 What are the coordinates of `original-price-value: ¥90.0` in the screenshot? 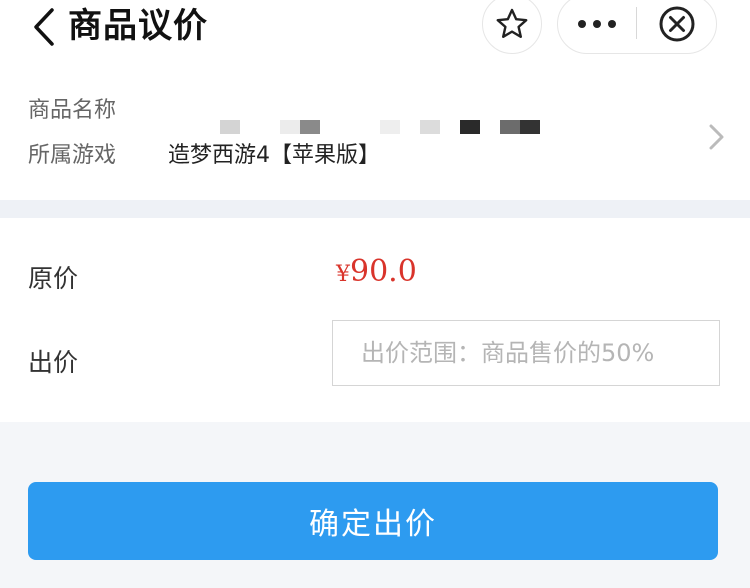 It's located at (376, 274).